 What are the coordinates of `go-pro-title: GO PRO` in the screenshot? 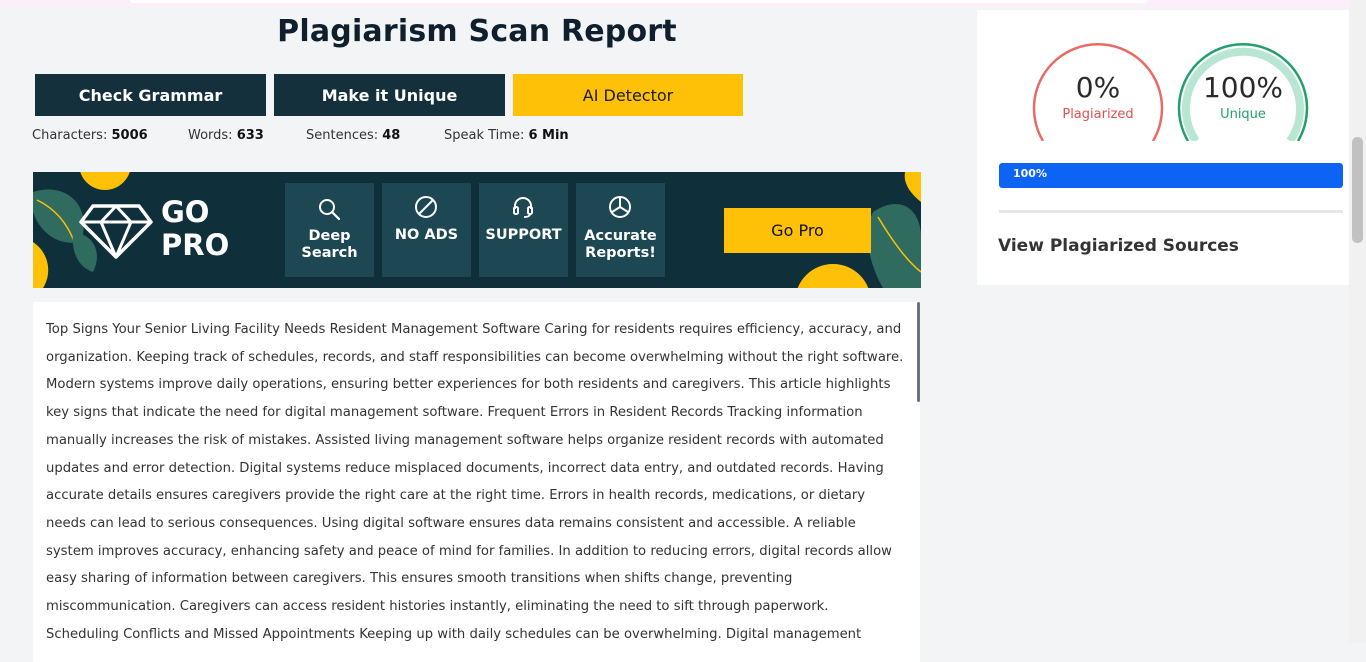 It's located at (195, 228).